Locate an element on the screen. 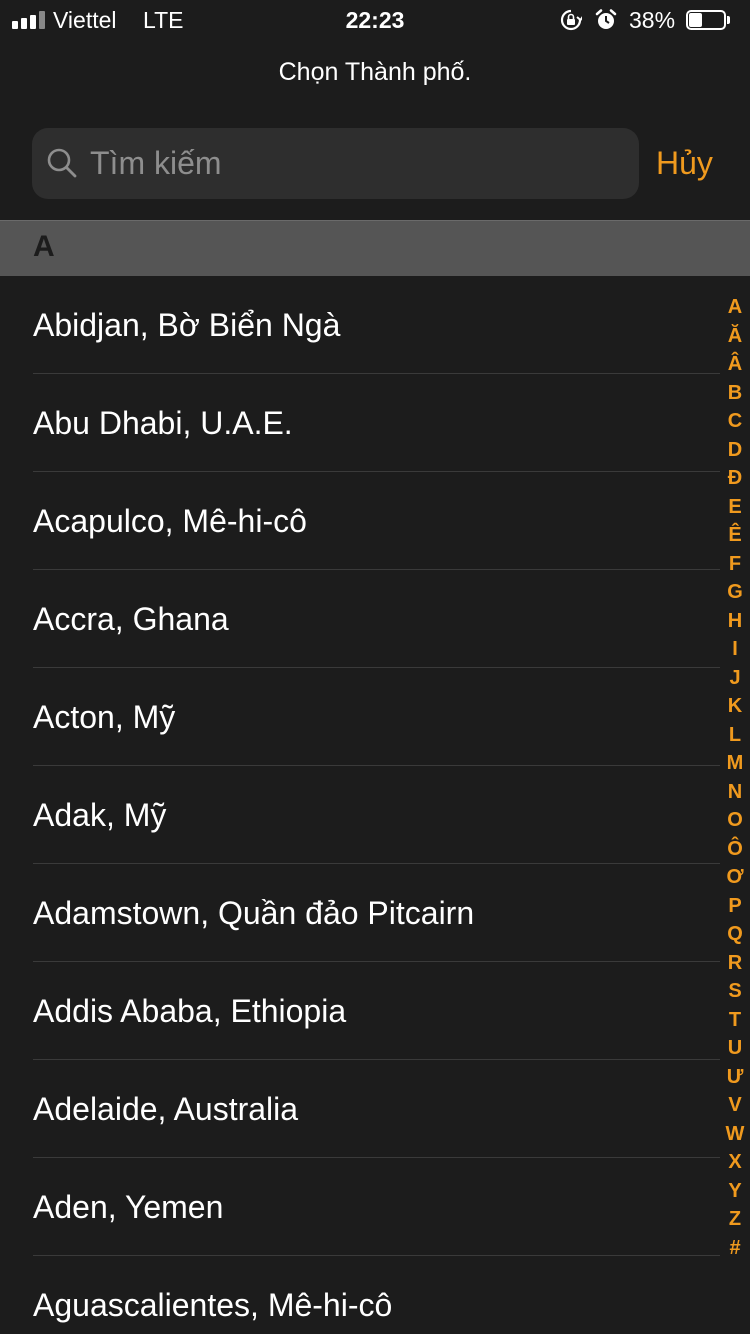 The height and width of the screenshot is (1334, 750). city-list-item: Aguascalientes, Mê-hi-cô is located at coordinates (360, 1295).